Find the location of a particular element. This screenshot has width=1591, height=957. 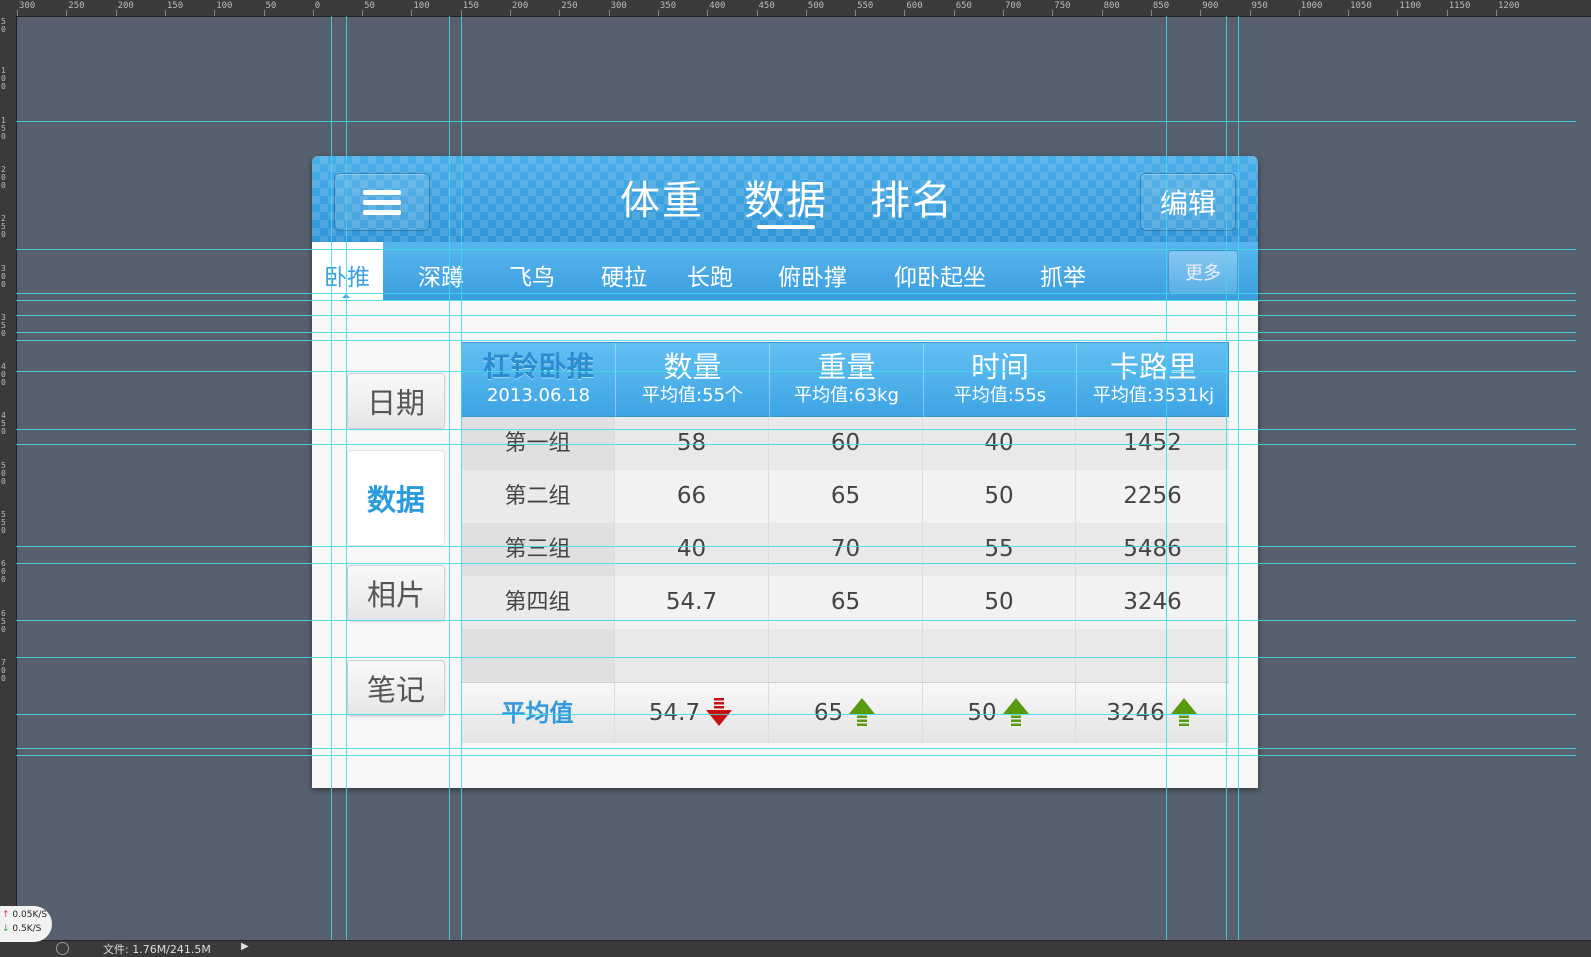

table-row: 第四组 54.7 65 50 3246 is located at coordinates (845, 602).